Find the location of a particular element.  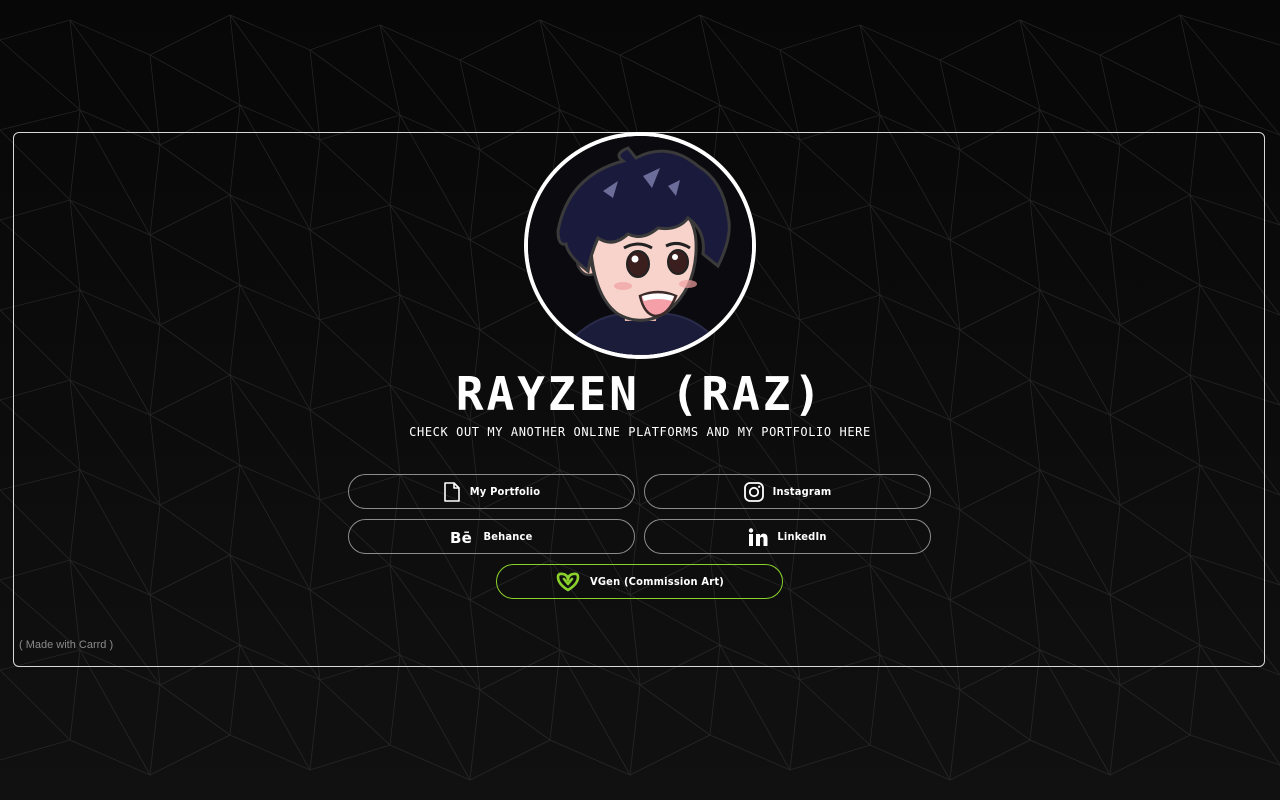

vgen-label: VGen (Commission Art) is located at coordinates (657, 581).